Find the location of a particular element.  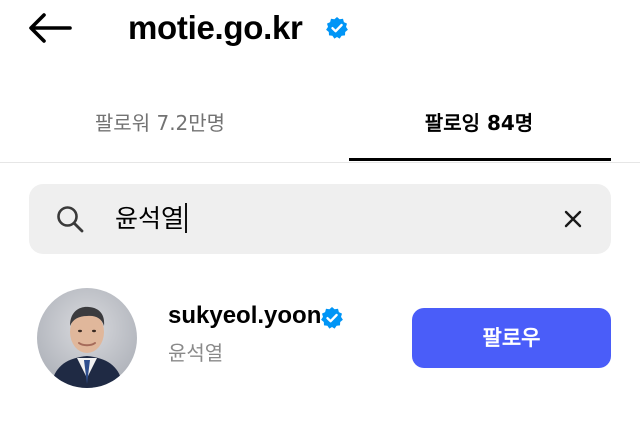

full-name: 윤석열 is located at coordinates (196, 353).